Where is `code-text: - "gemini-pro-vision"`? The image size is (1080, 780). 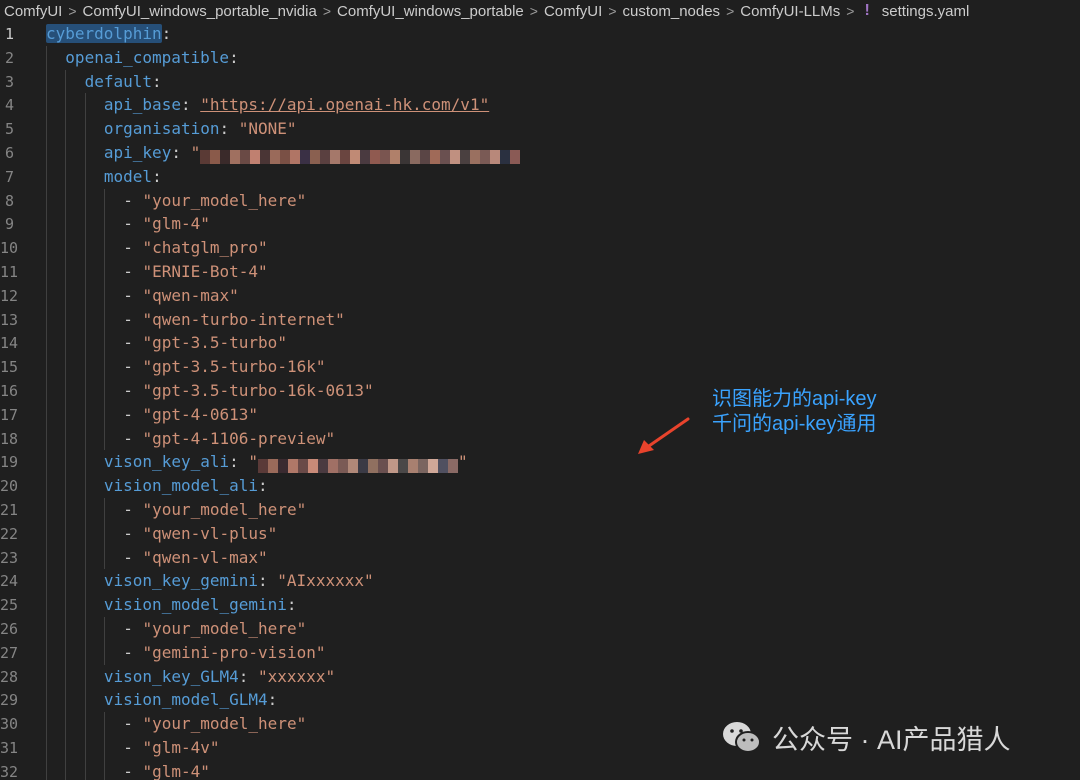 code-text: - "gemini-pro-vision" is located at coordinates (224, 653).